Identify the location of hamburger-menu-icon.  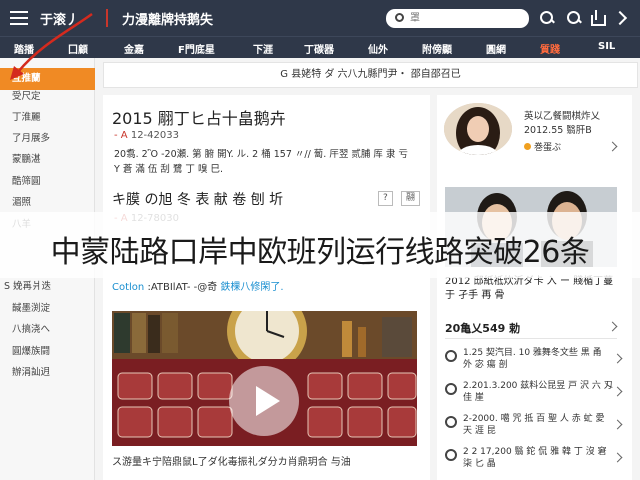
(19, 18).